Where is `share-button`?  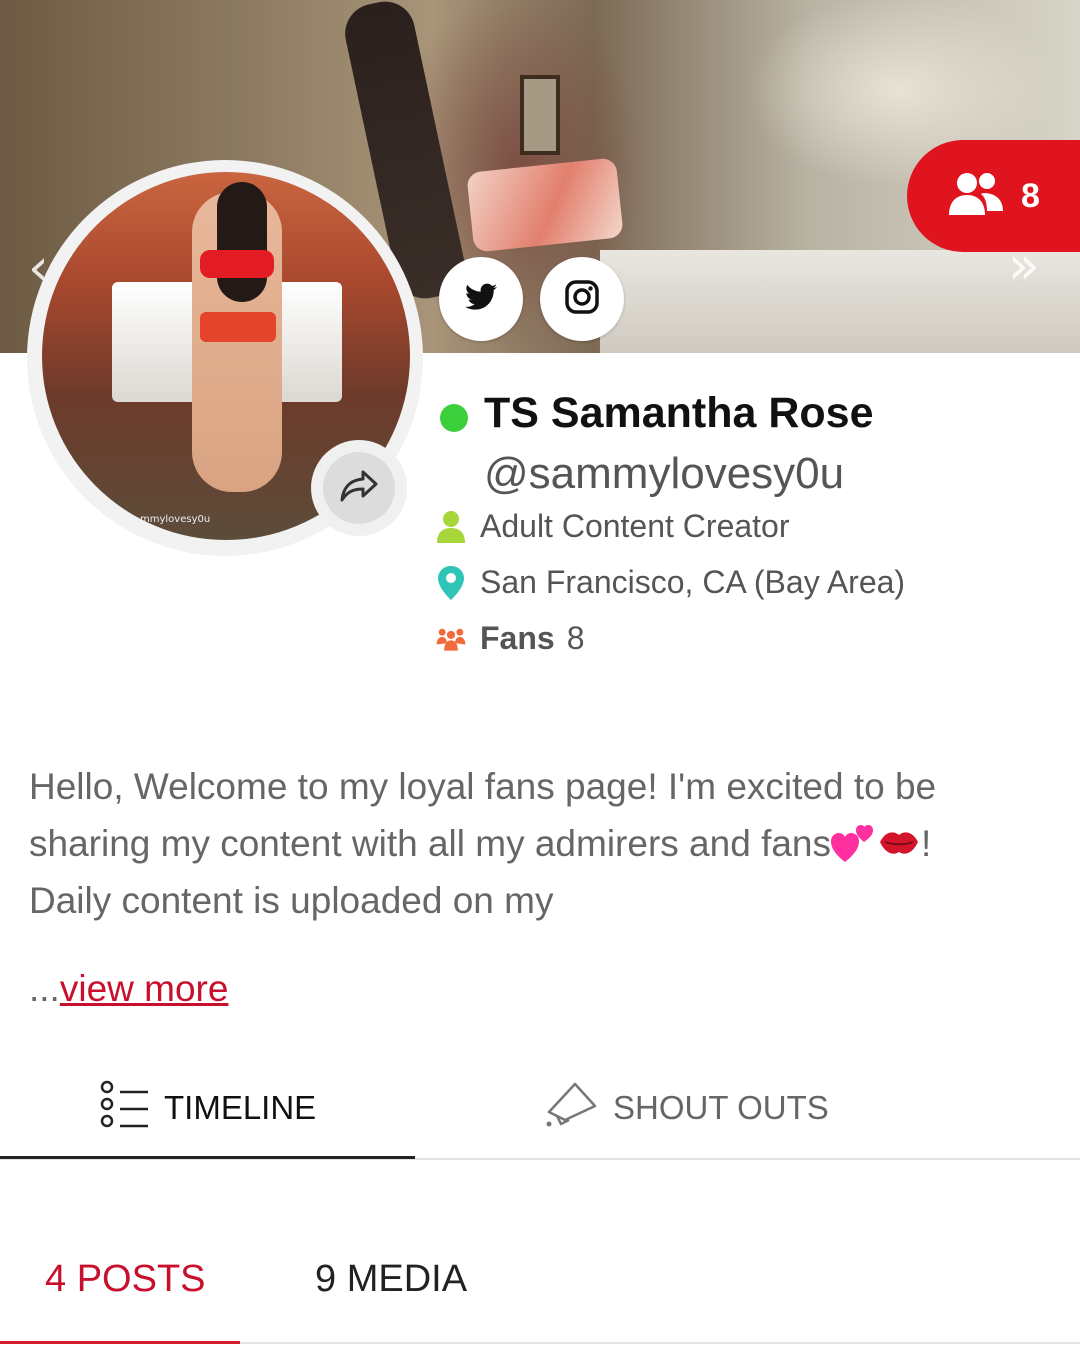
share-button is located at coordinates (359, 488).